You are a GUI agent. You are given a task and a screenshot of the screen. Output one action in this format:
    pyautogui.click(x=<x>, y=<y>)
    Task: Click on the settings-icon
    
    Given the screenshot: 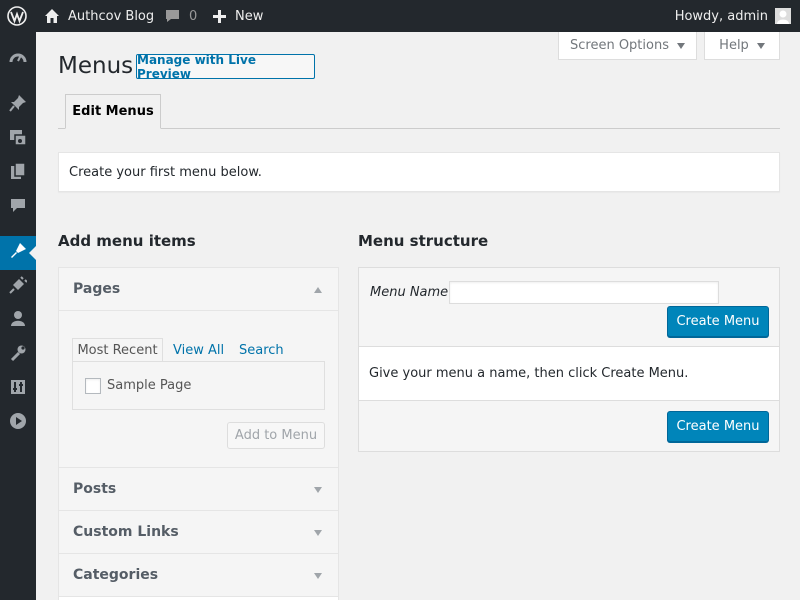 What is the action you would take?
    pyautogui.click(x=18, y=389)
    